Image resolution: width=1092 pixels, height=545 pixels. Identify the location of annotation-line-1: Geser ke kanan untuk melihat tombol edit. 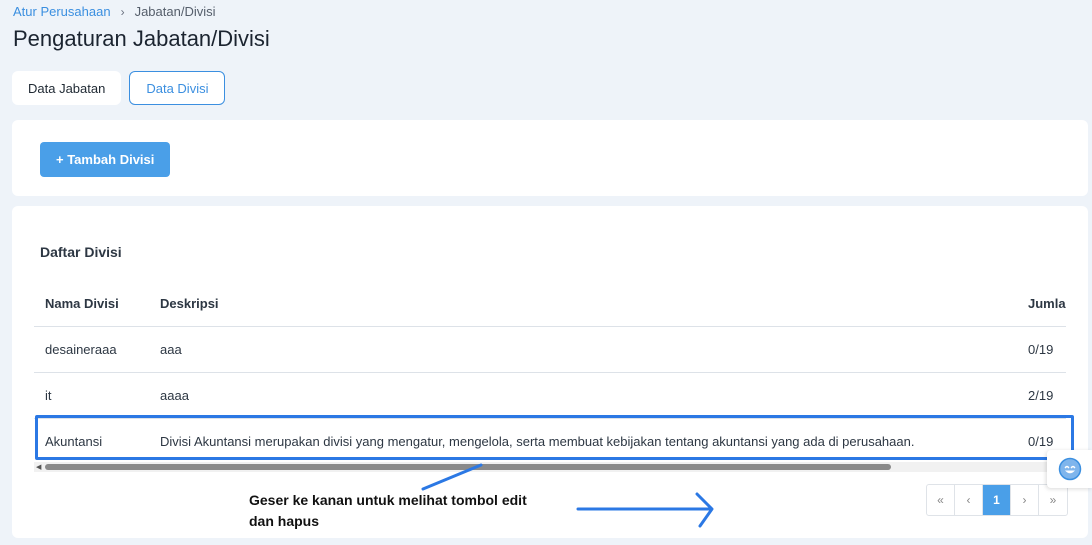
(388, 500).